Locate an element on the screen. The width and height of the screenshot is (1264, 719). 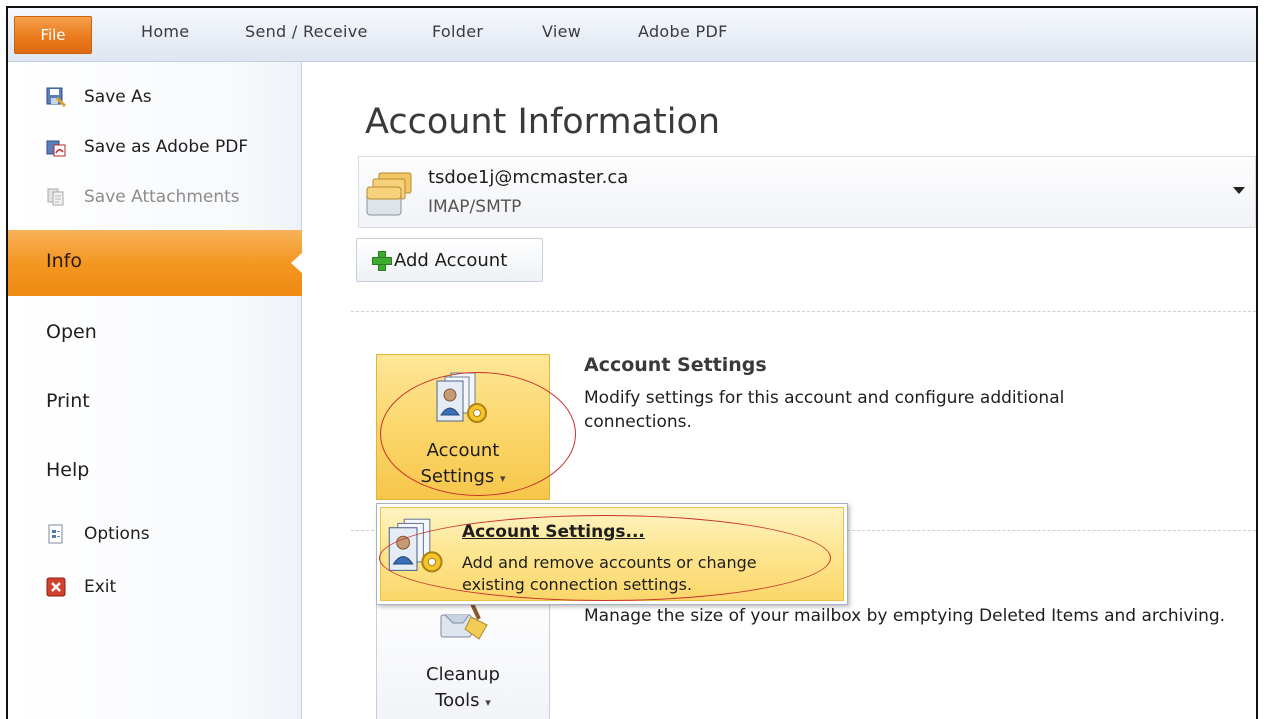
save-as-icon is located at coordinates (56, 97).